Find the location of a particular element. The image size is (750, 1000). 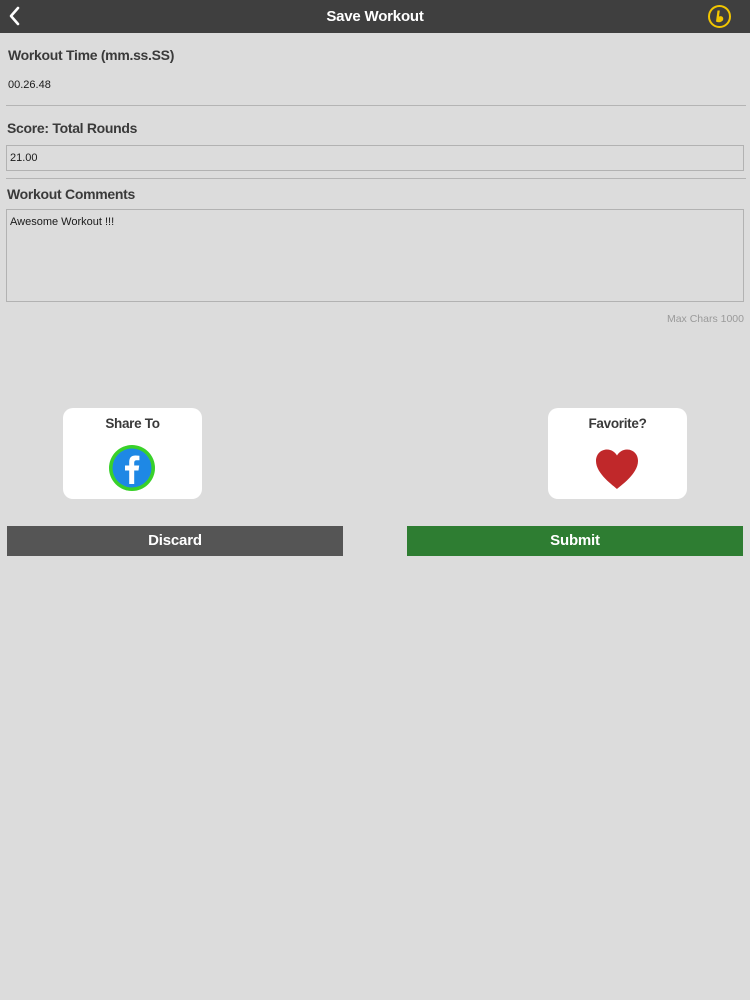

favorite-card: Favorite? is located at coordinates (617, 453).